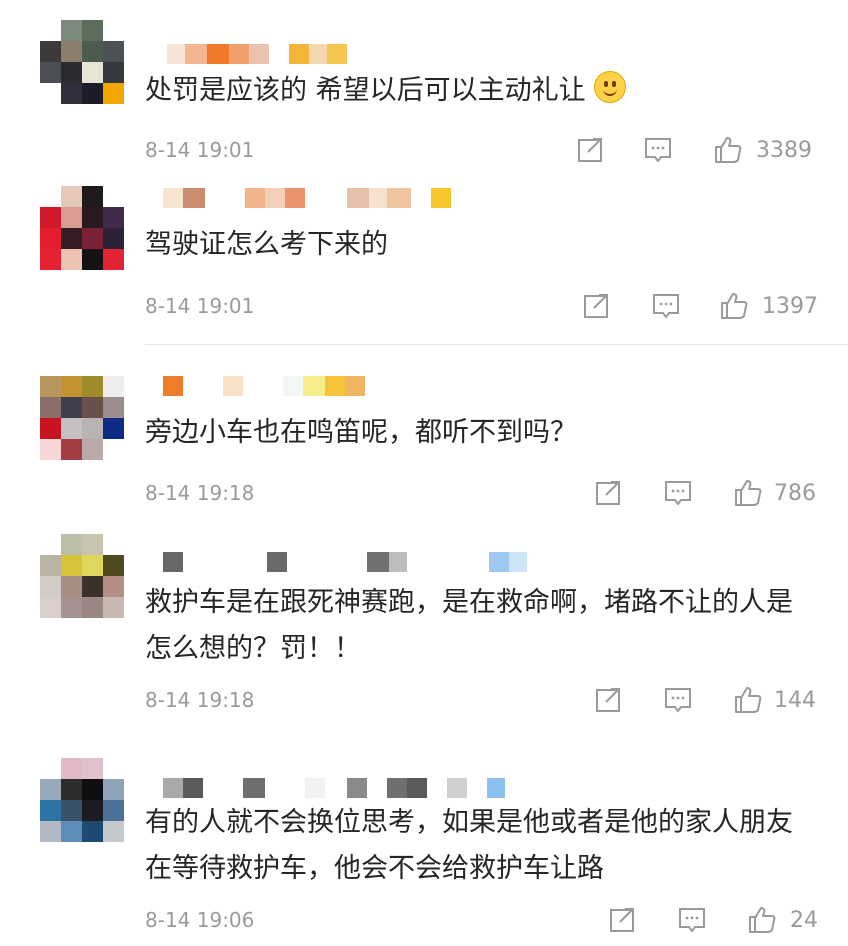 The image size is (848, 946). What do you see at coordinates (795, 493) in the screenshot?
I see `like-count: 786` at bounding box center [795, 493].